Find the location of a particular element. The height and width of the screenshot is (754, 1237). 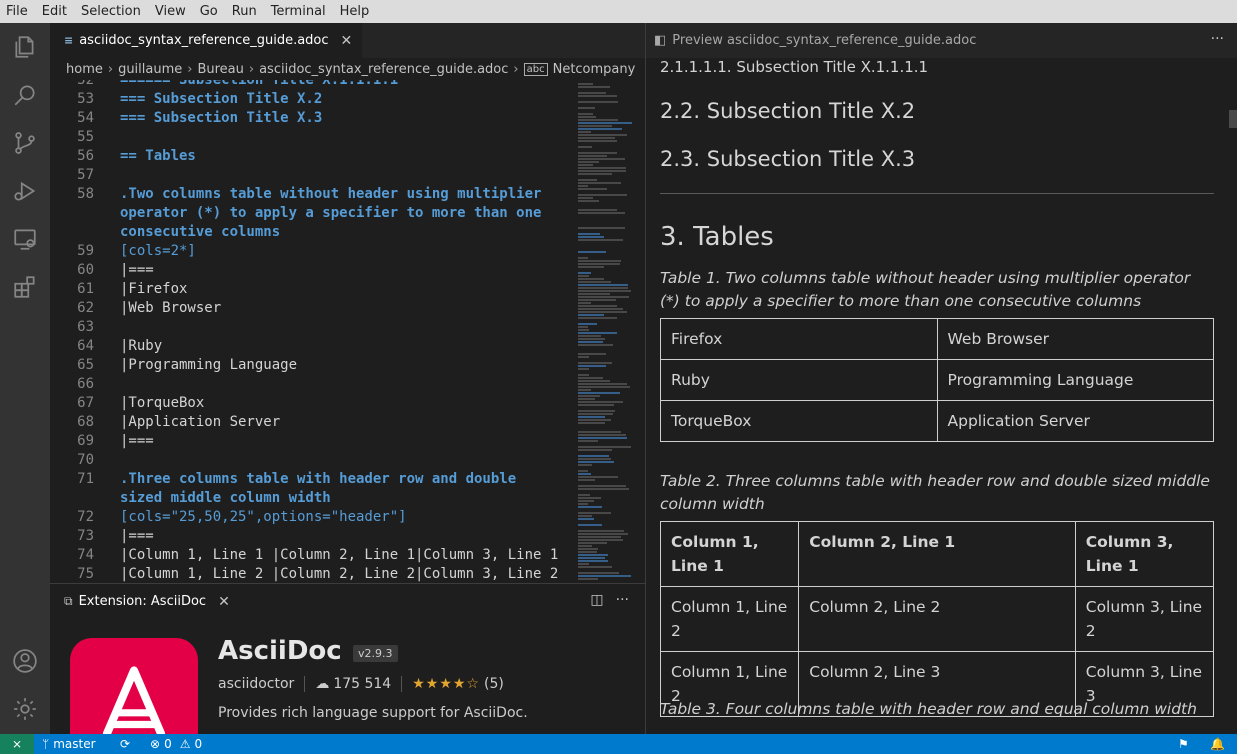

breadcrumb-file: asciidoc_syntax_reference_guide.adoc is located at coordinates (383, 69).